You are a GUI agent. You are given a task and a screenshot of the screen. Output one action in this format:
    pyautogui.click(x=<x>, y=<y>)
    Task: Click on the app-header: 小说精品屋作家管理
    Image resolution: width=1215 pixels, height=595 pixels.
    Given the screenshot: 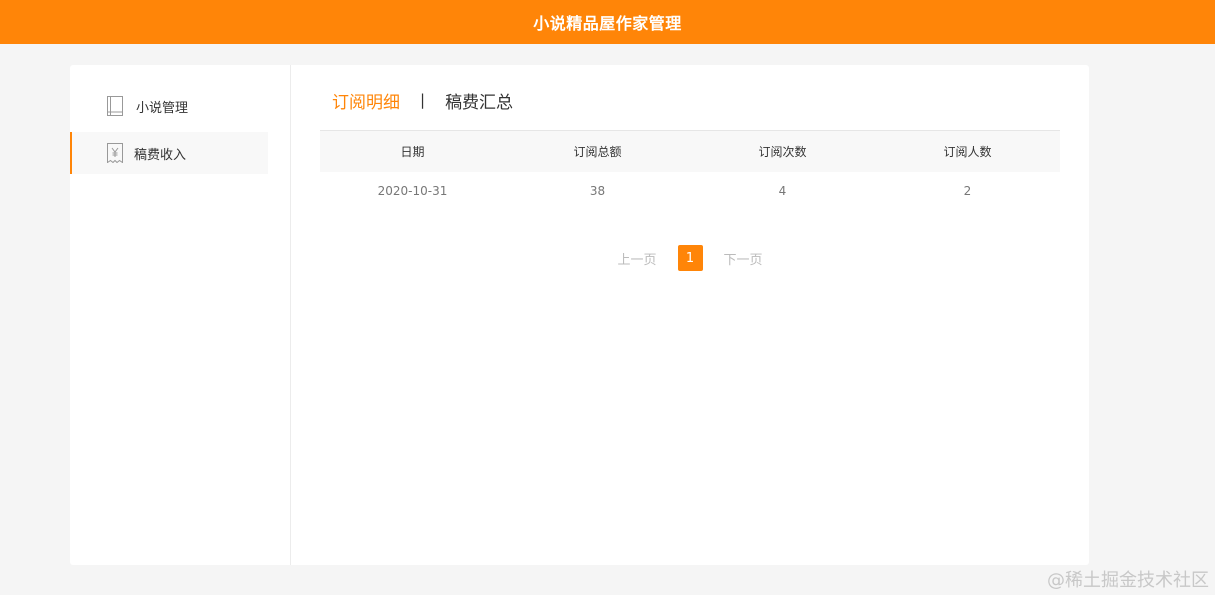 What is the action you would take?
    pyautogui.click(x=607, y=22)
    